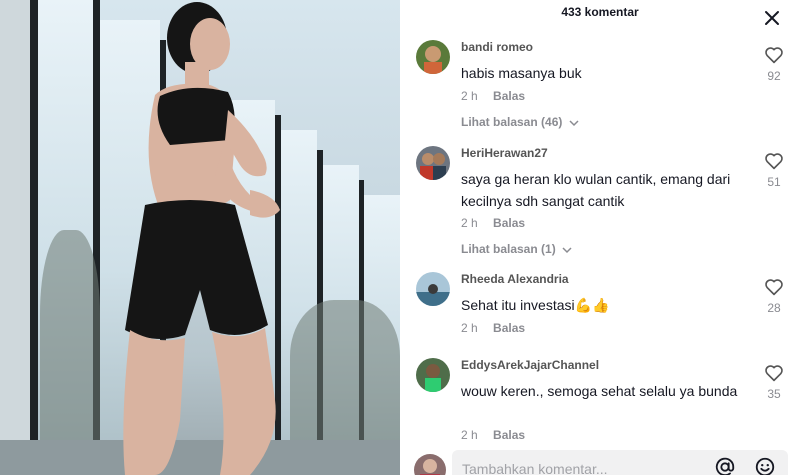  I want to click on like-count: 28, so click(774, 308).